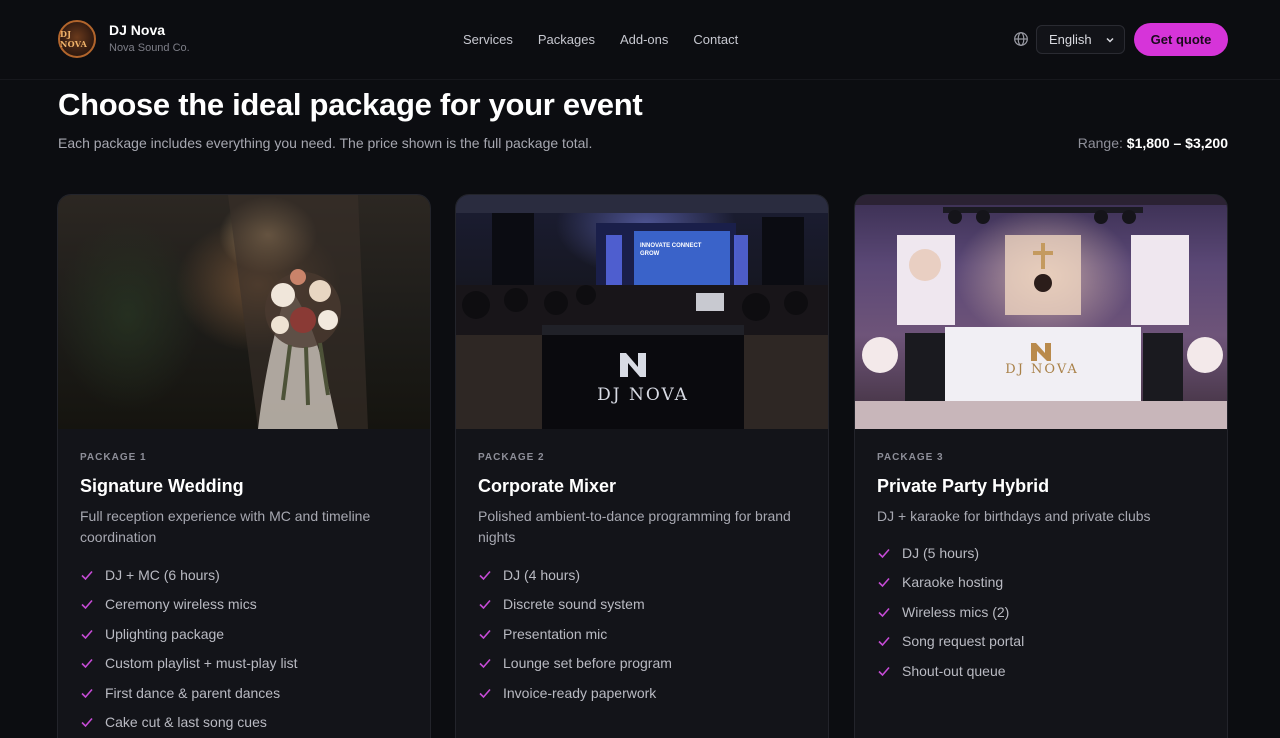 The height and width of the screenshot is (738, 1280). I want to click on feature-text: Shout-out queue, so click(954, 670).